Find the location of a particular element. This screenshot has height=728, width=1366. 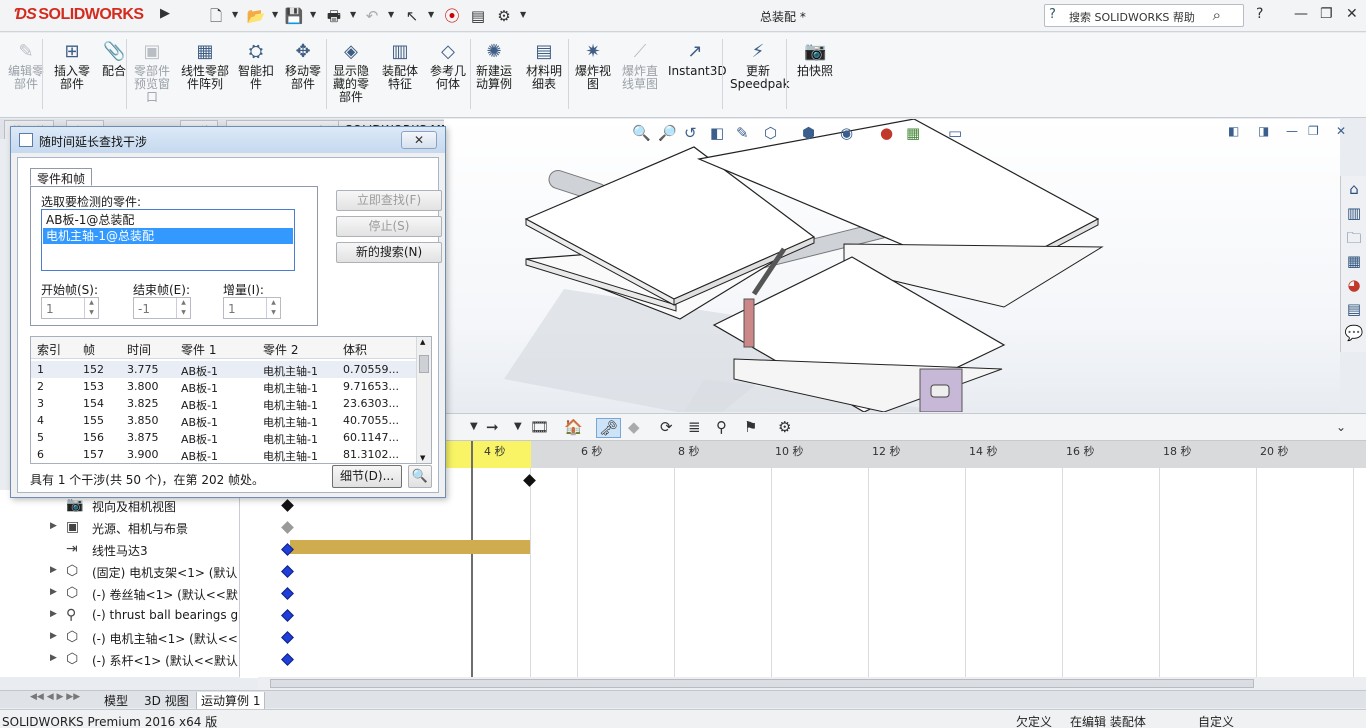

ribbon-button-explode-line-sketch: ⟋ 爆炸直 线草图 is located at coordinates (640, 66).